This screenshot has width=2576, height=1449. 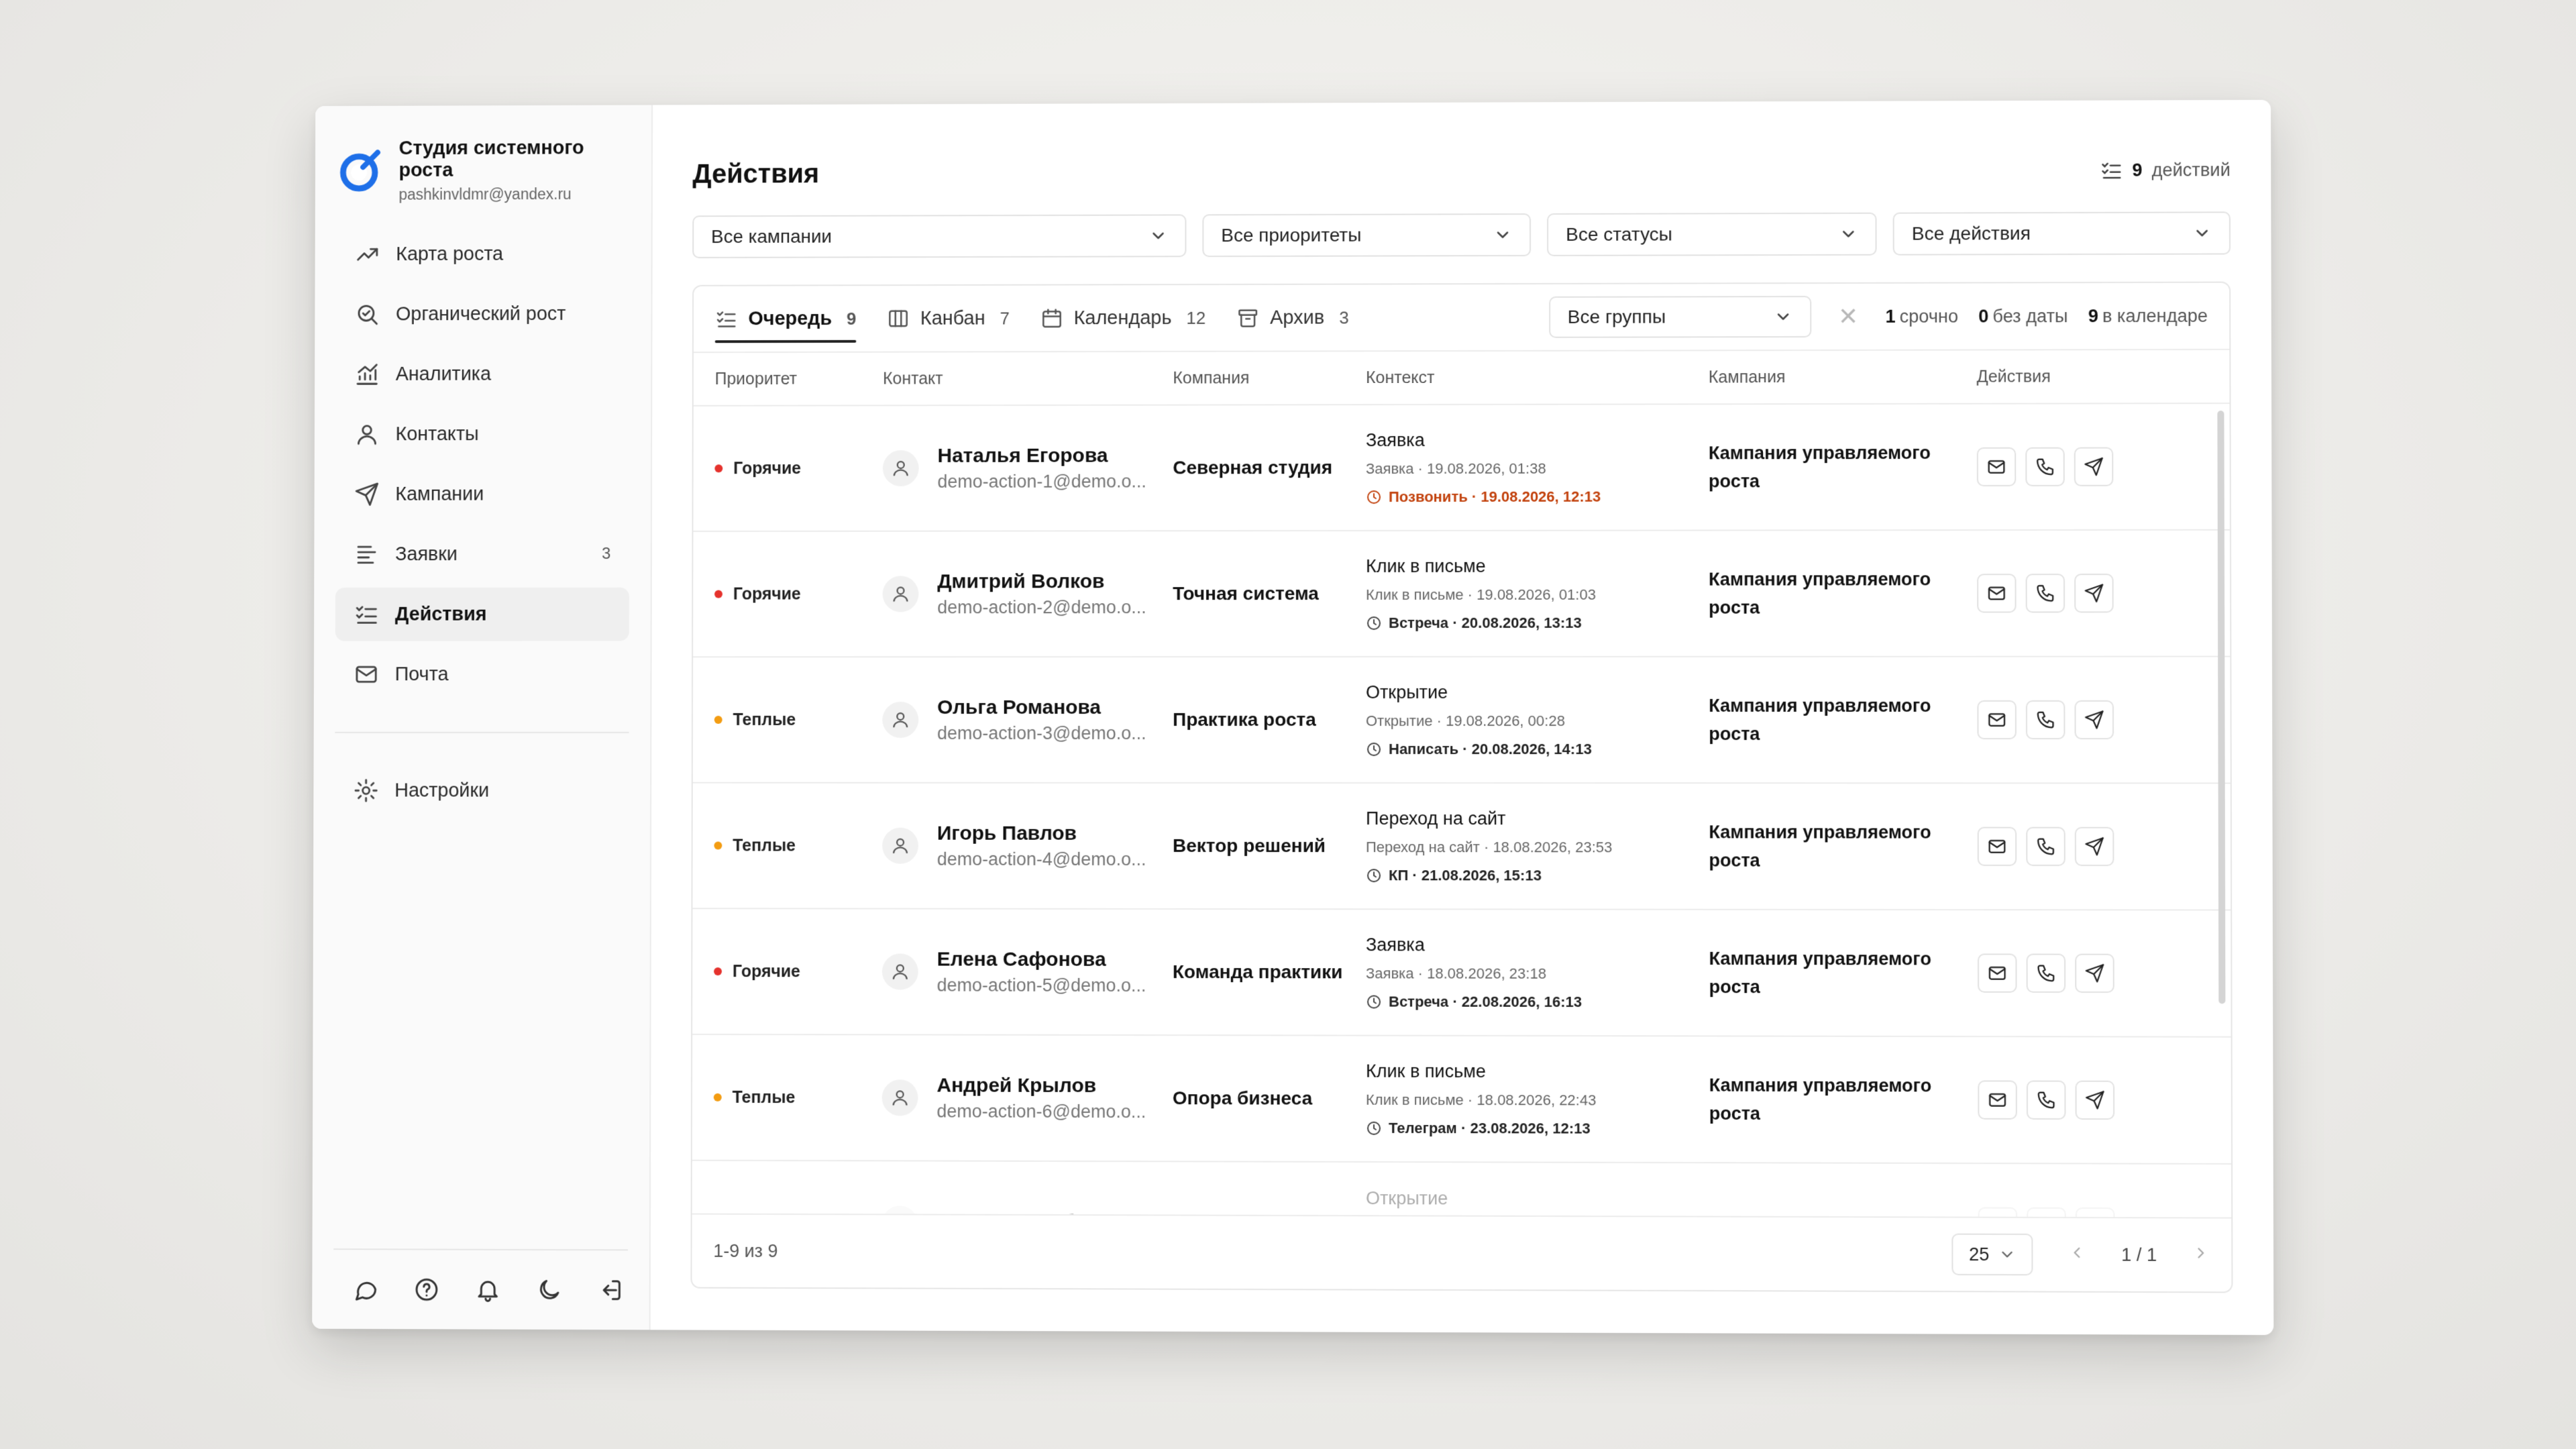 I want to click on column-header-company: Компания, so click(x=1269, y=378).